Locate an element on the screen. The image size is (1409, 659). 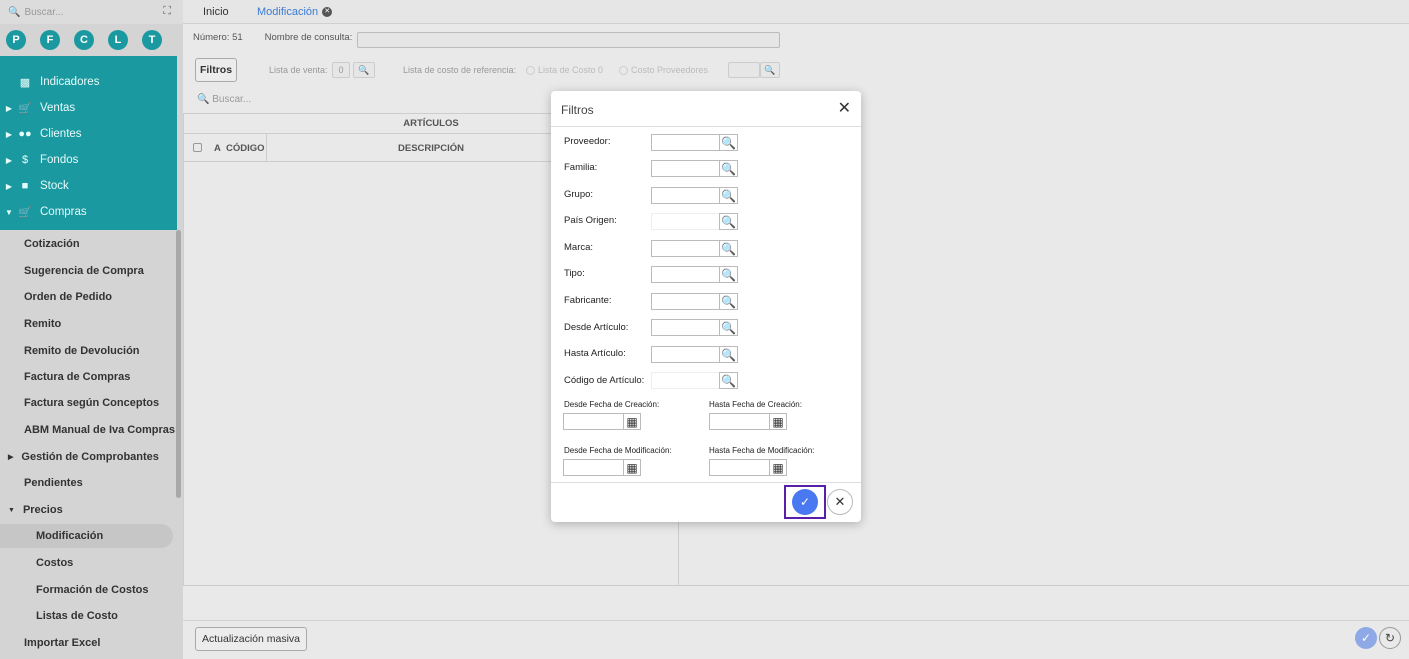
avatar-row: P F C L T is located at coordinates (84, 40).